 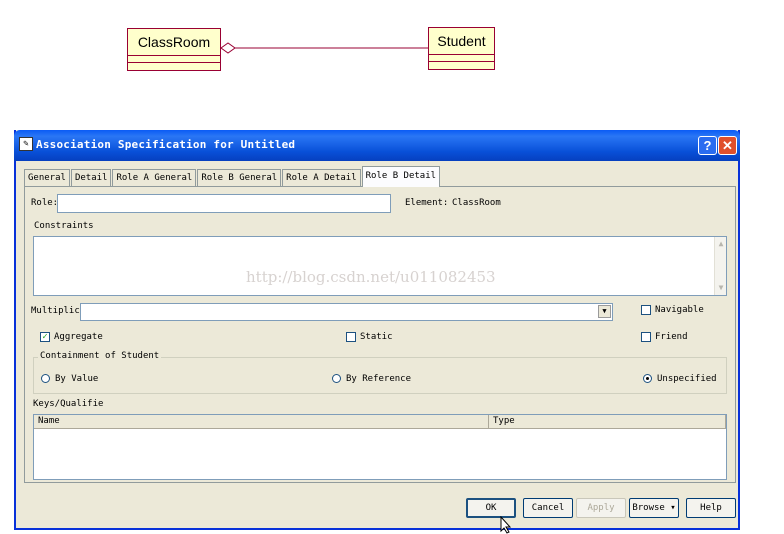 What do you see at coordinates (647, 378) in the screenshot?
I see `unspecified-radio` at bounding box center [647, 378].